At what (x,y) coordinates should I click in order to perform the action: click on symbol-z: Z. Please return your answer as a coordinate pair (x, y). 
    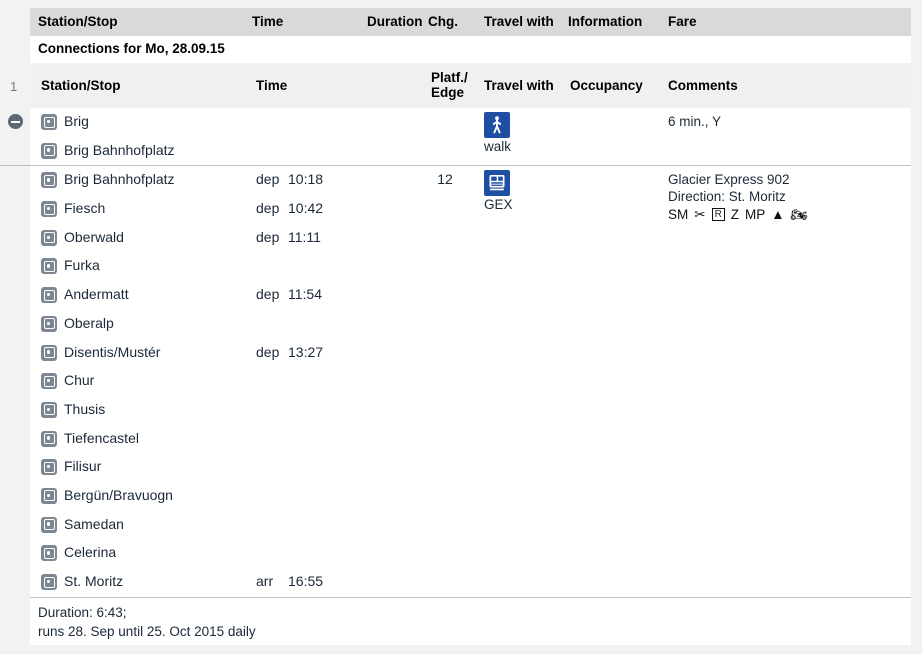
    Looking at the image, I should click on (735, 214).